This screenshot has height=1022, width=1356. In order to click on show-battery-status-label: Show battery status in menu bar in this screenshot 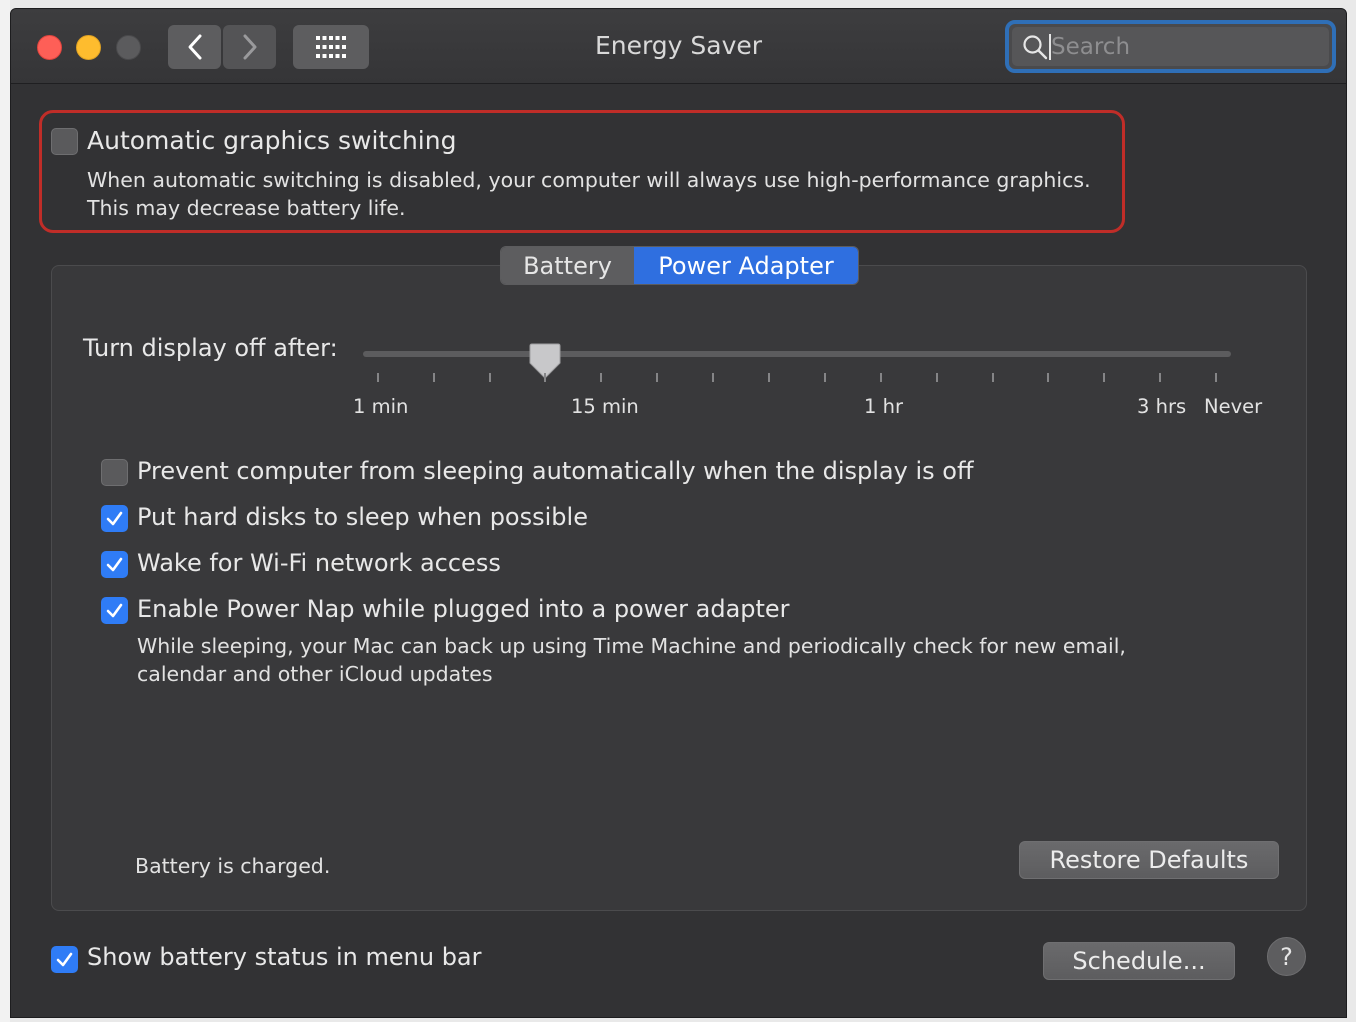, I will do `click(284, 957)`.